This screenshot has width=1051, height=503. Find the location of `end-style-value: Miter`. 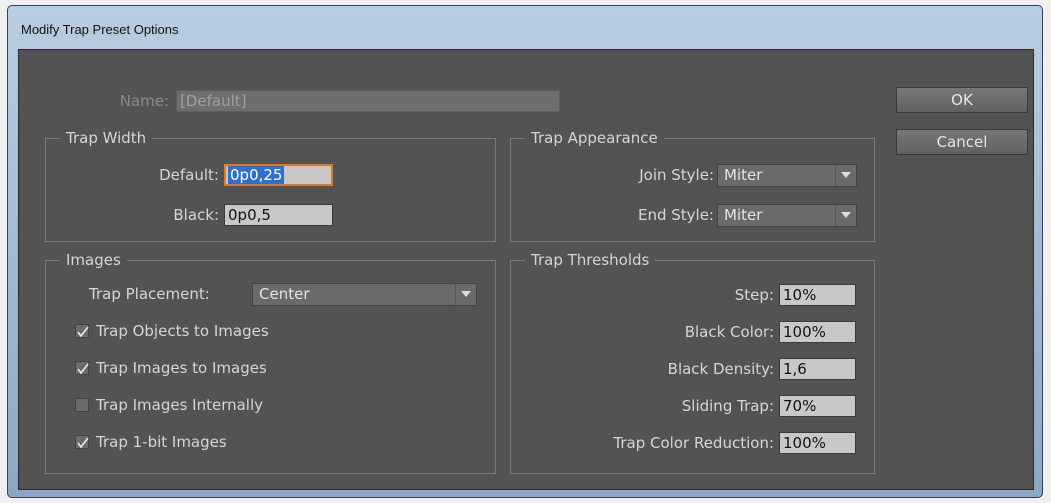

end-style-value: Miter is located at coordinates (743, 215).